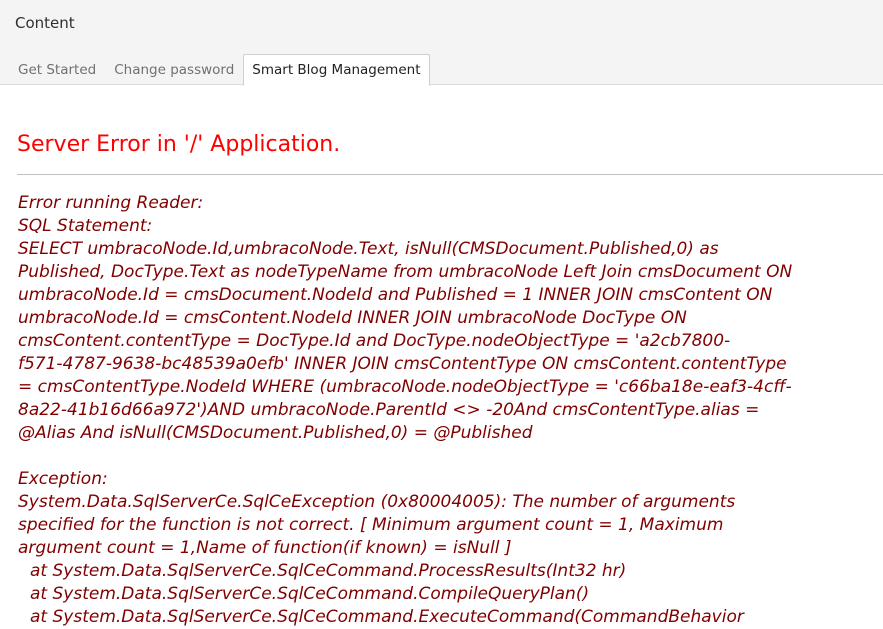  Describe the element at coordinates (45, 23) in the screenshot. I see `section-title: Content` at that location.